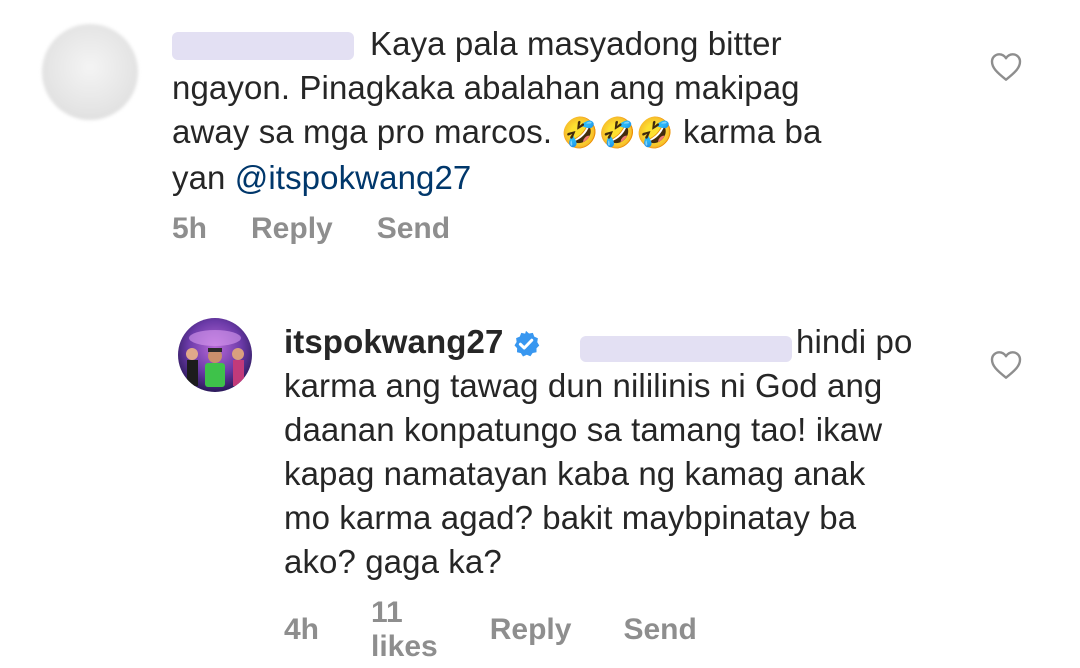  I want to click on mention-link: @itspokwang27, so click(353, 177).